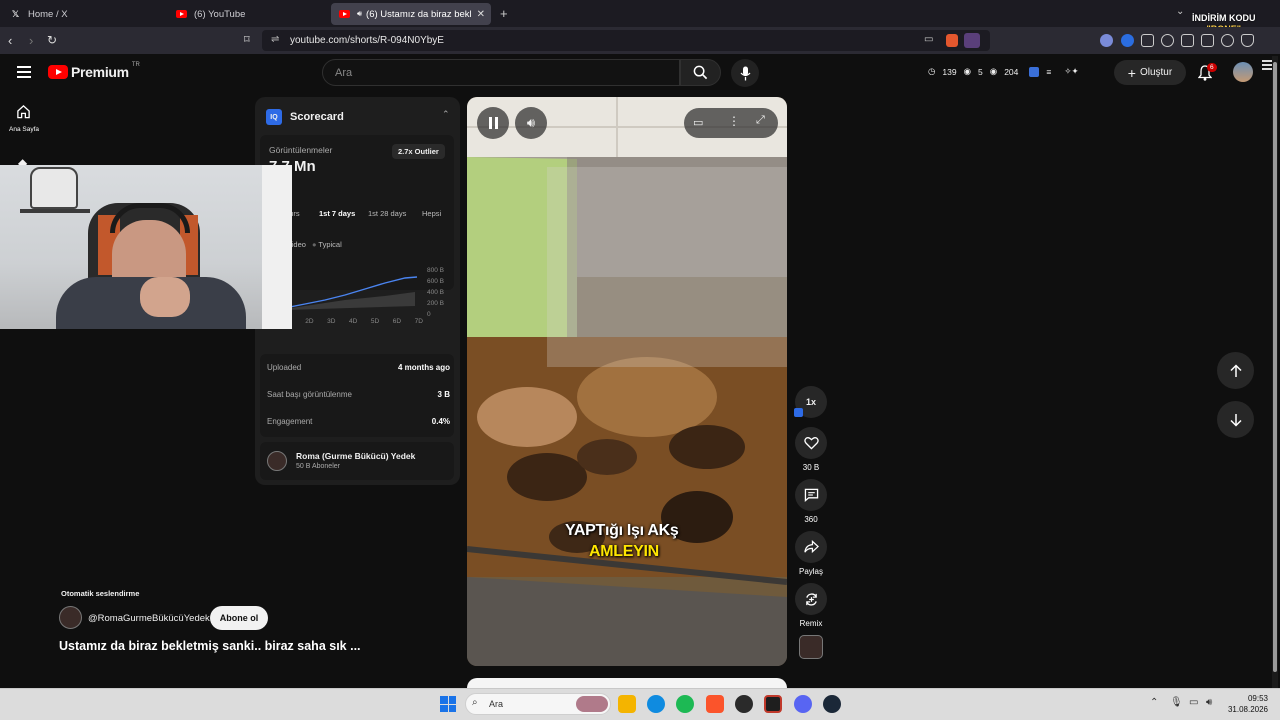 This screenshot has width=1280, height=720. Describe the element at coordinates (31, 40) in the screenshot. I see `forward-icon: ›` at that location.